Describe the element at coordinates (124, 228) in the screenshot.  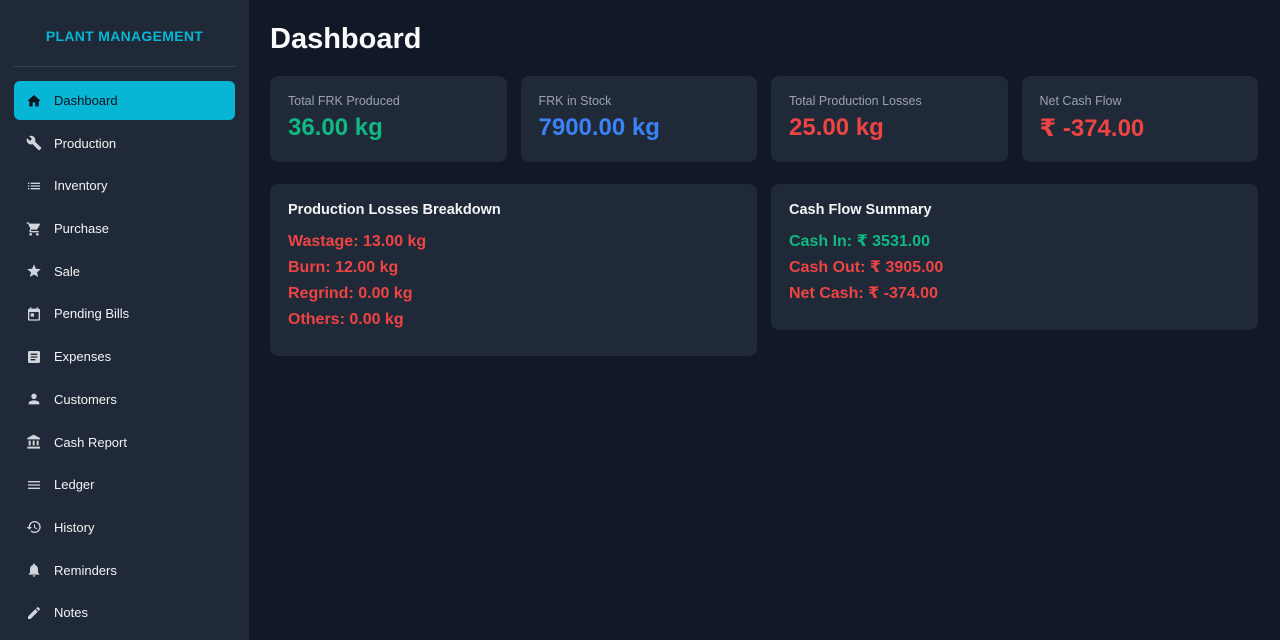
I see `sidebar-item-purchase: Purchase` at that location.